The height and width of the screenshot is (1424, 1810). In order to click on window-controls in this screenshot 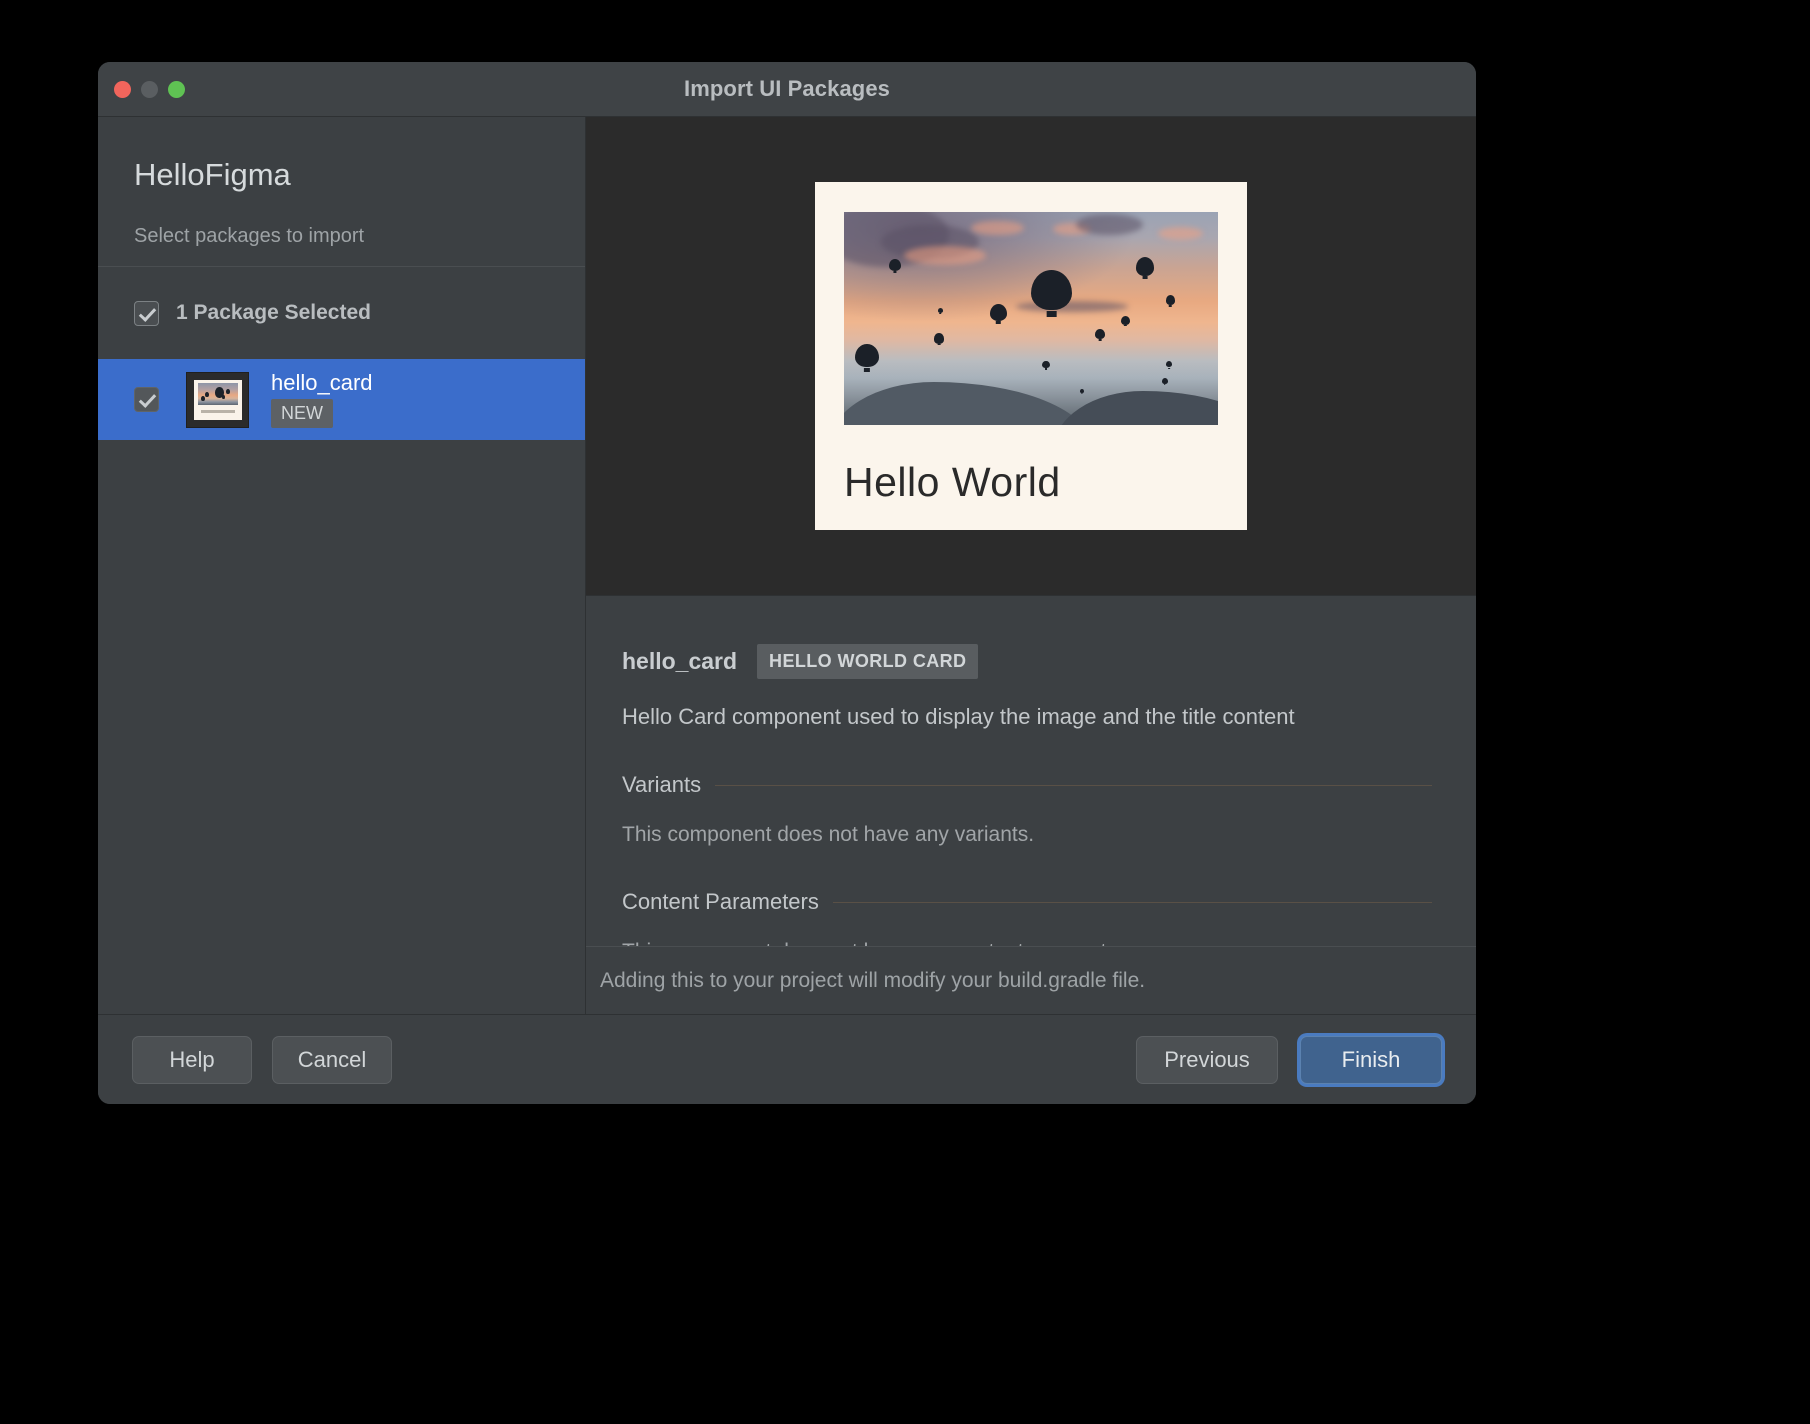, I will do `click(149, 89)`.